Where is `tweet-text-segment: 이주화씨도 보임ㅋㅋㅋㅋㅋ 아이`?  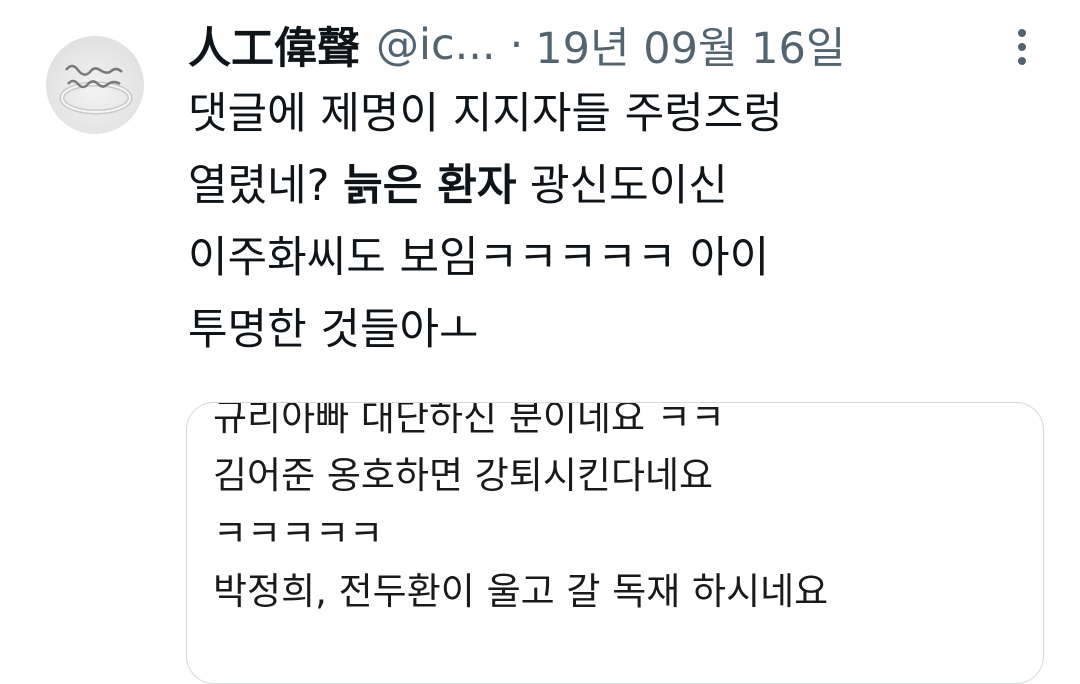 tweet-text-segment: 이주화씨도 보임ㅋㅋㅋㅋㅋ 아이 is located at coordinates (479, 258).